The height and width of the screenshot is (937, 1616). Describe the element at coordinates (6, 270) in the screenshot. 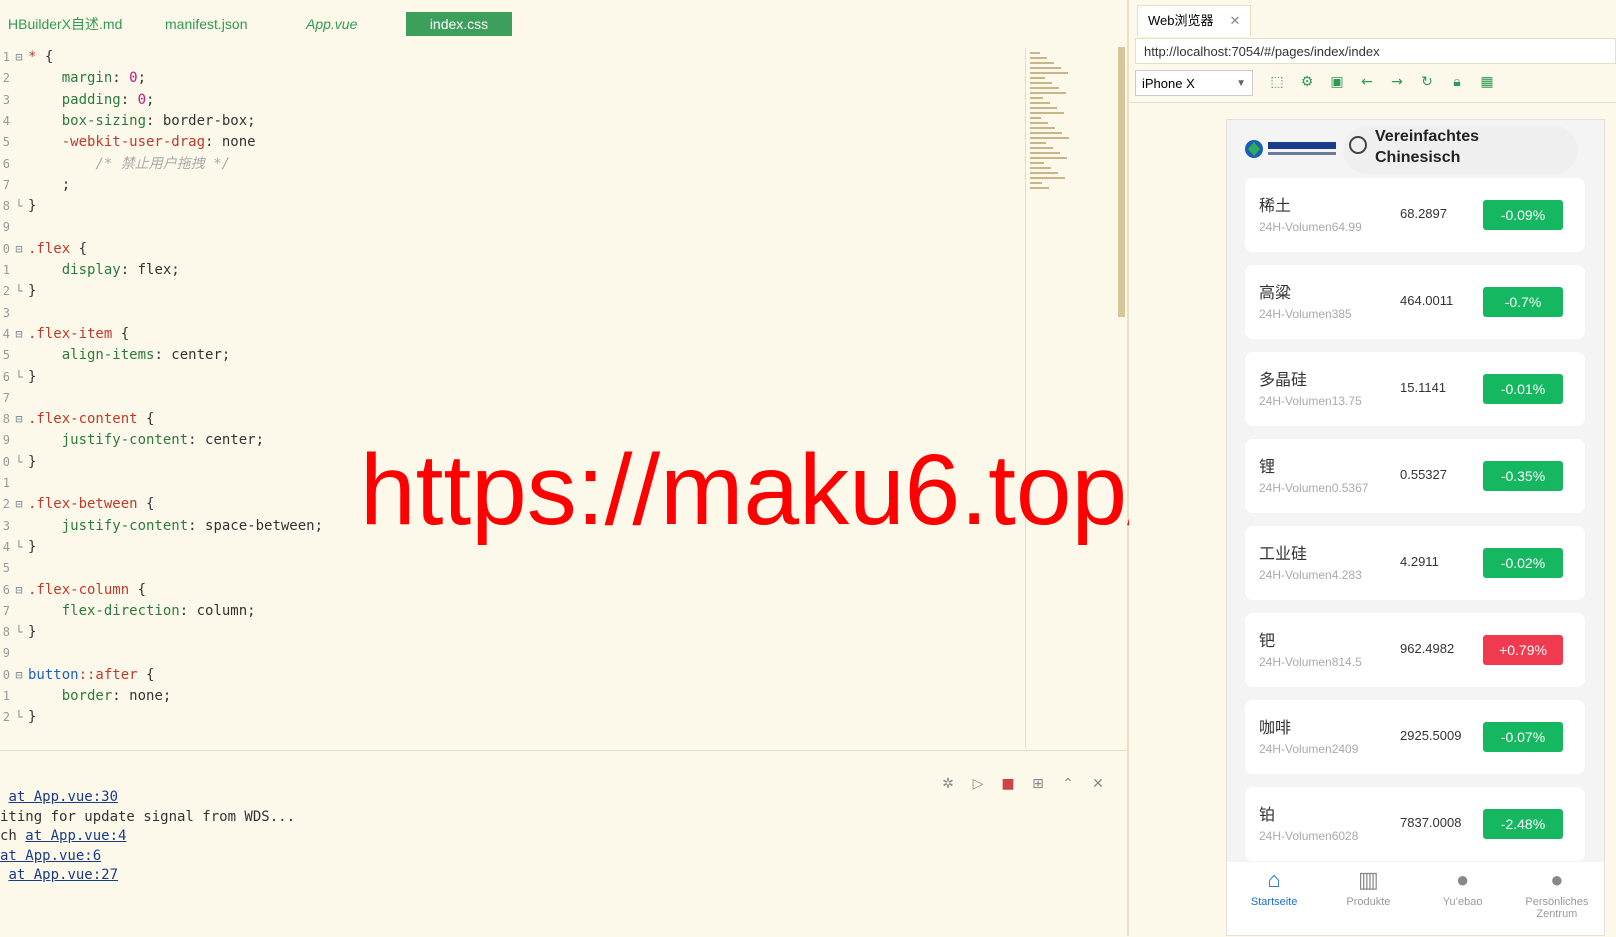

I see `line-number: 1` at that location.